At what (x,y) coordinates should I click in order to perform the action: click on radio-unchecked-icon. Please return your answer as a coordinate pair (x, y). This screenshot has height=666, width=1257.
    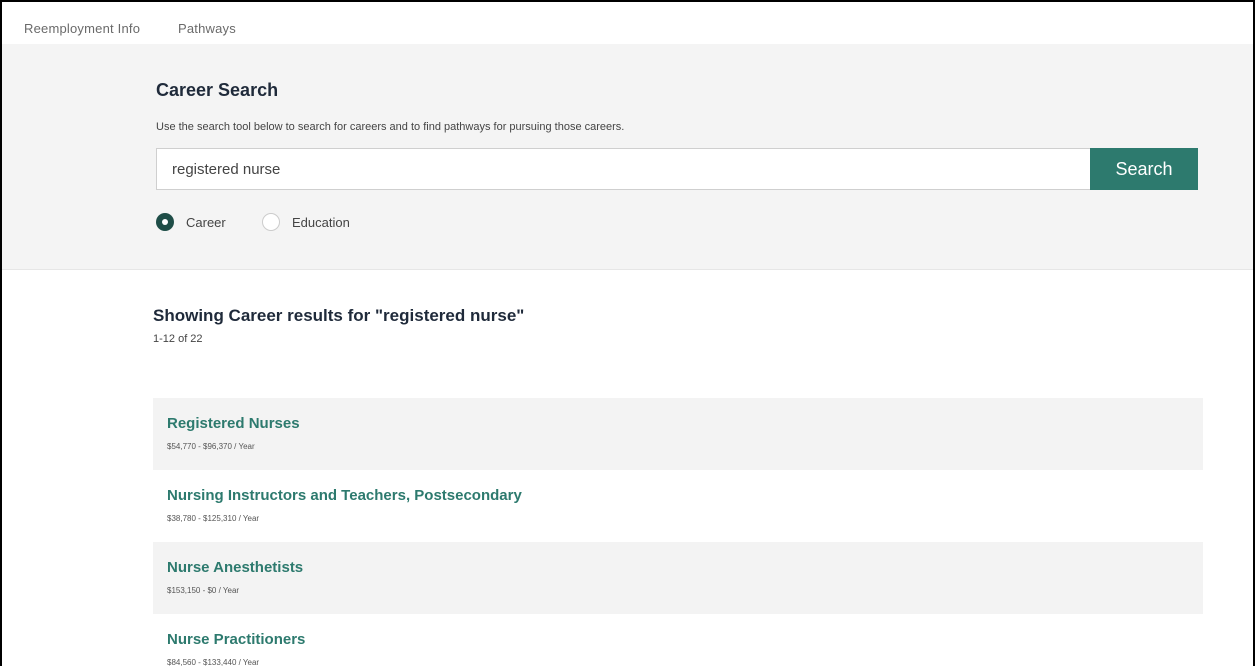
    Looking at the image, I should click on (271, 222).